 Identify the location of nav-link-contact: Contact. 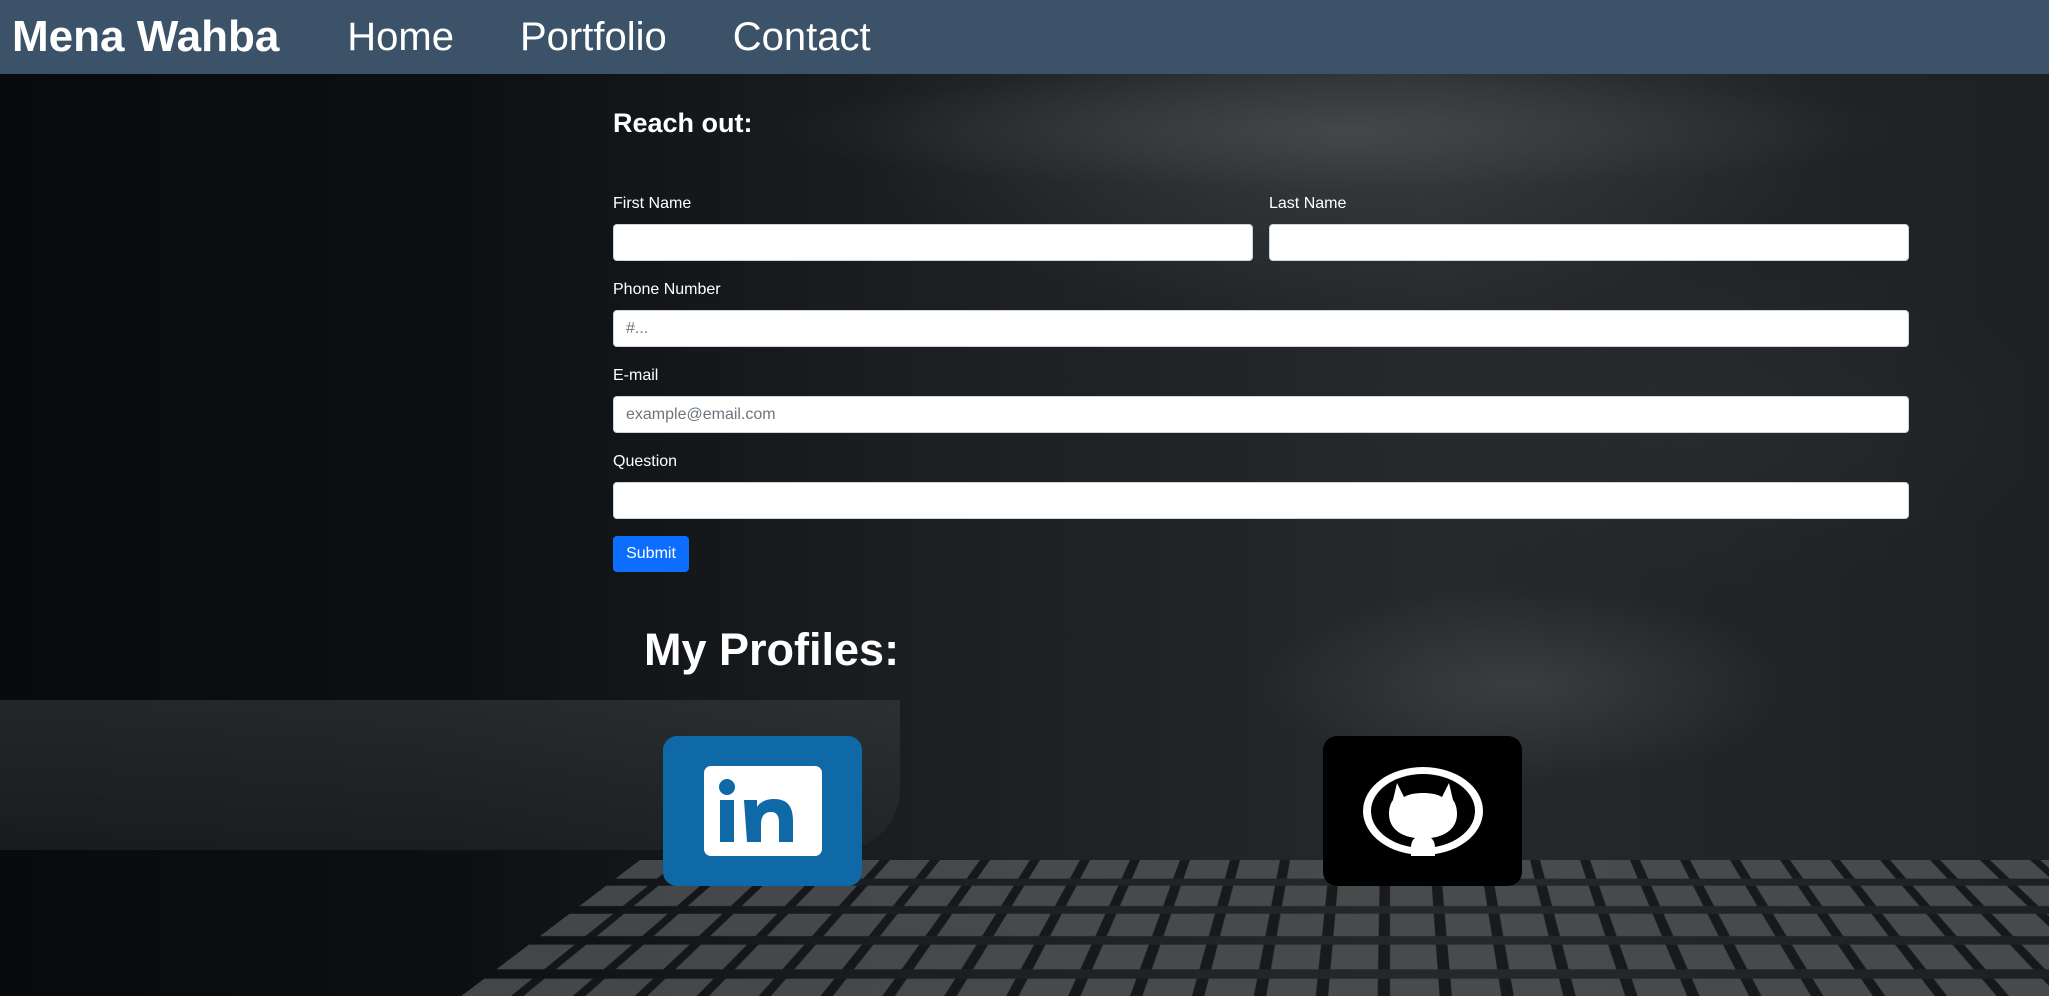
(802, 37).